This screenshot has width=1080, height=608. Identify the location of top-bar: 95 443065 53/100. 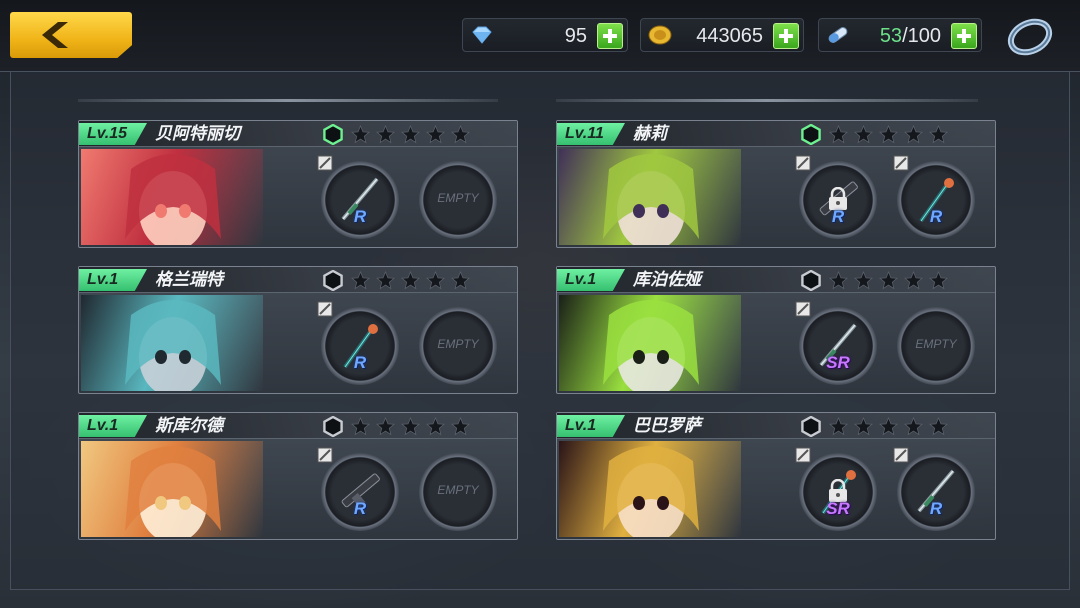
(540, 36).